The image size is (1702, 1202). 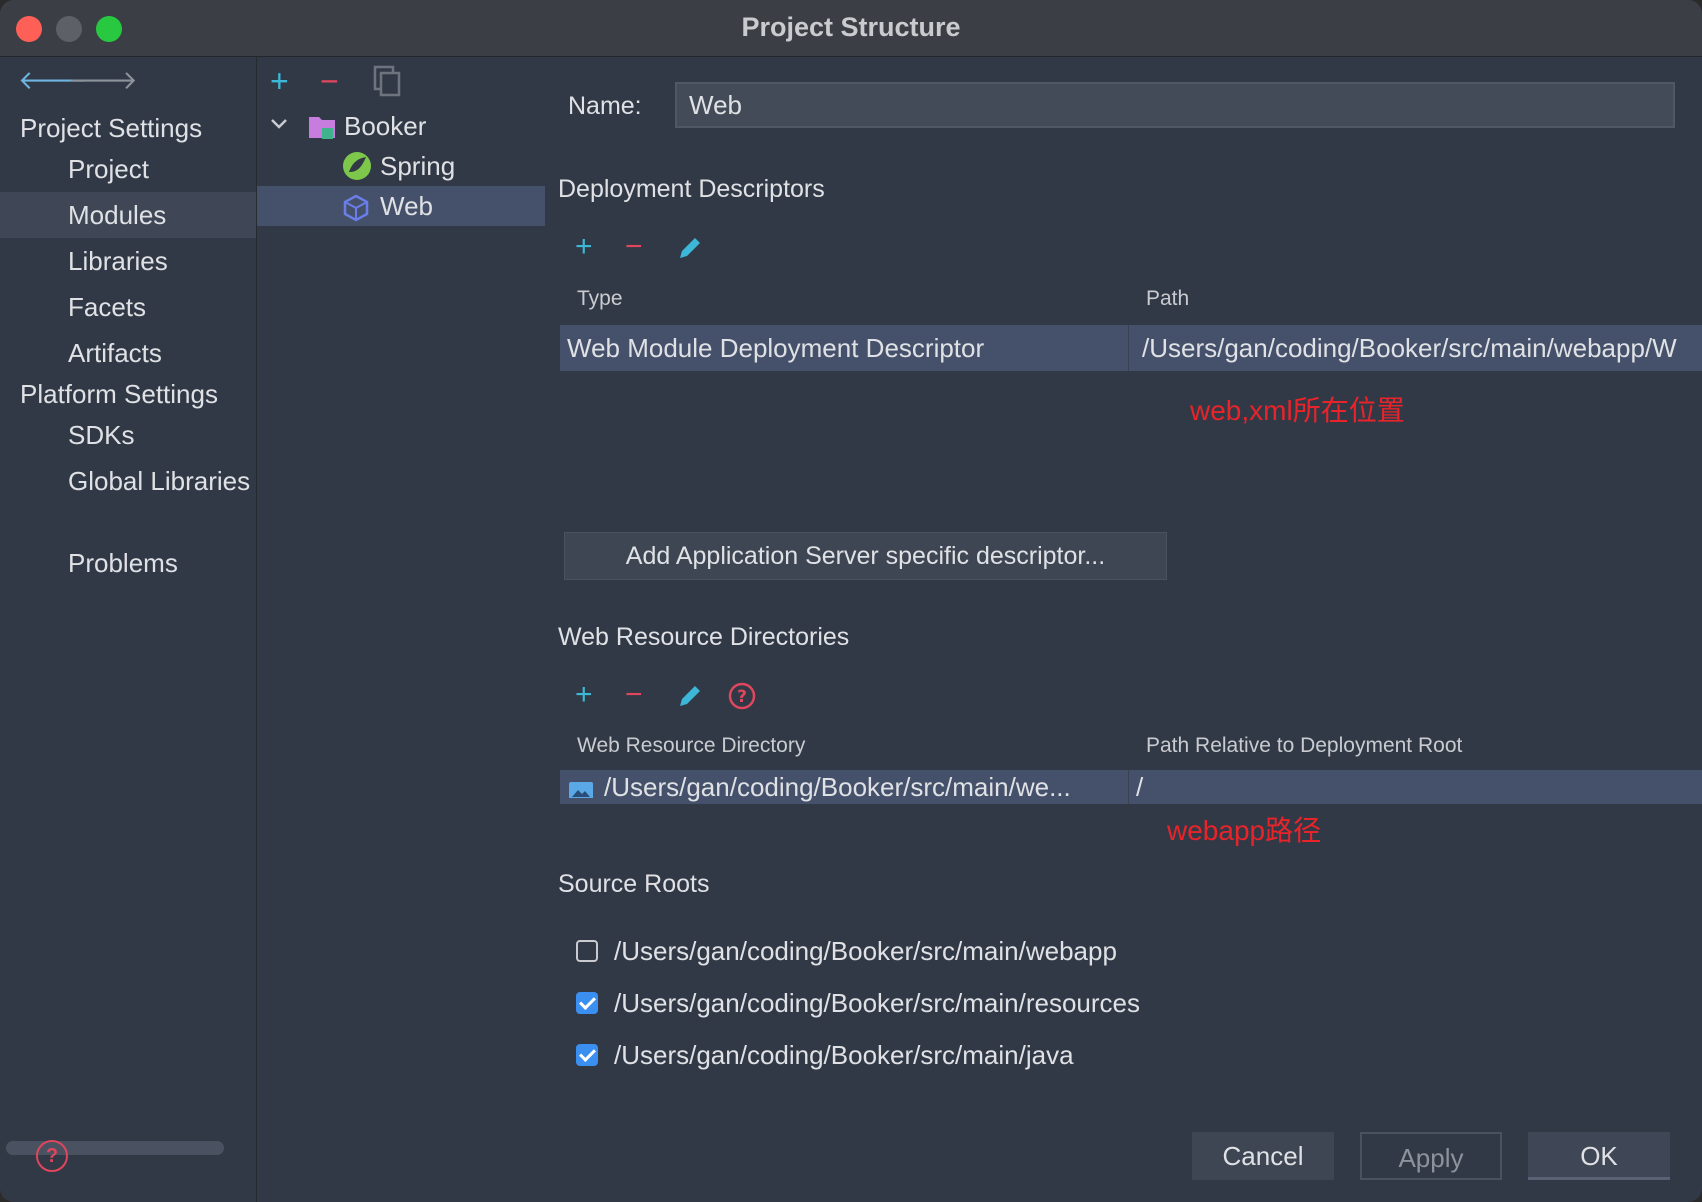 What do you see at coordinates (581, 787) in the screenshot?
I see `folder-icon` at bounding box center [581, 787].